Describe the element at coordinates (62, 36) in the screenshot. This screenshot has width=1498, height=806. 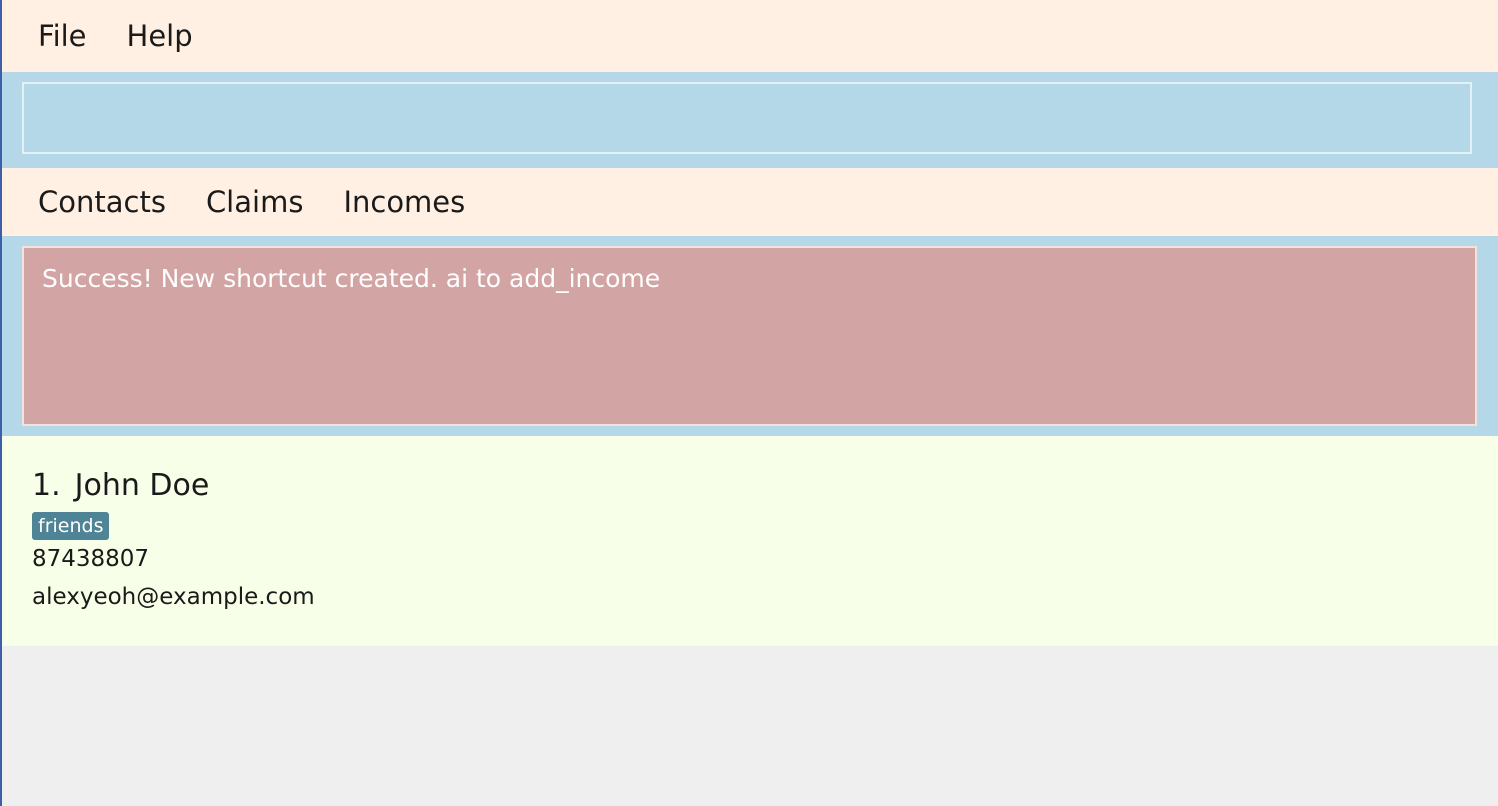
I see `menu-file: File` at that location.